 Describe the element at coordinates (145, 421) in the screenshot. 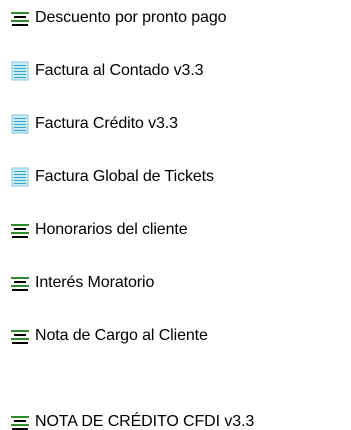

I see `list-item-label: NOTA DE CRÉDITO CFDI v3.3` at that location.